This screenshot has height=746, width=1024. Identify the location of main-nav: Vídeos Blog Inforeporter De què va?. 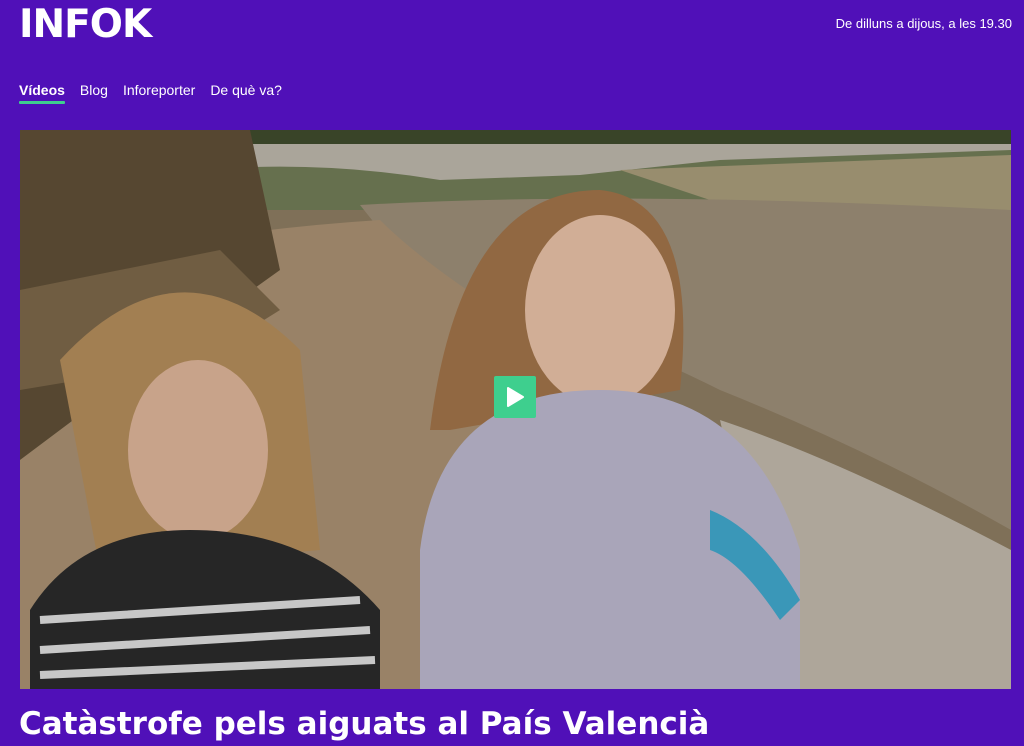
(150, 93).